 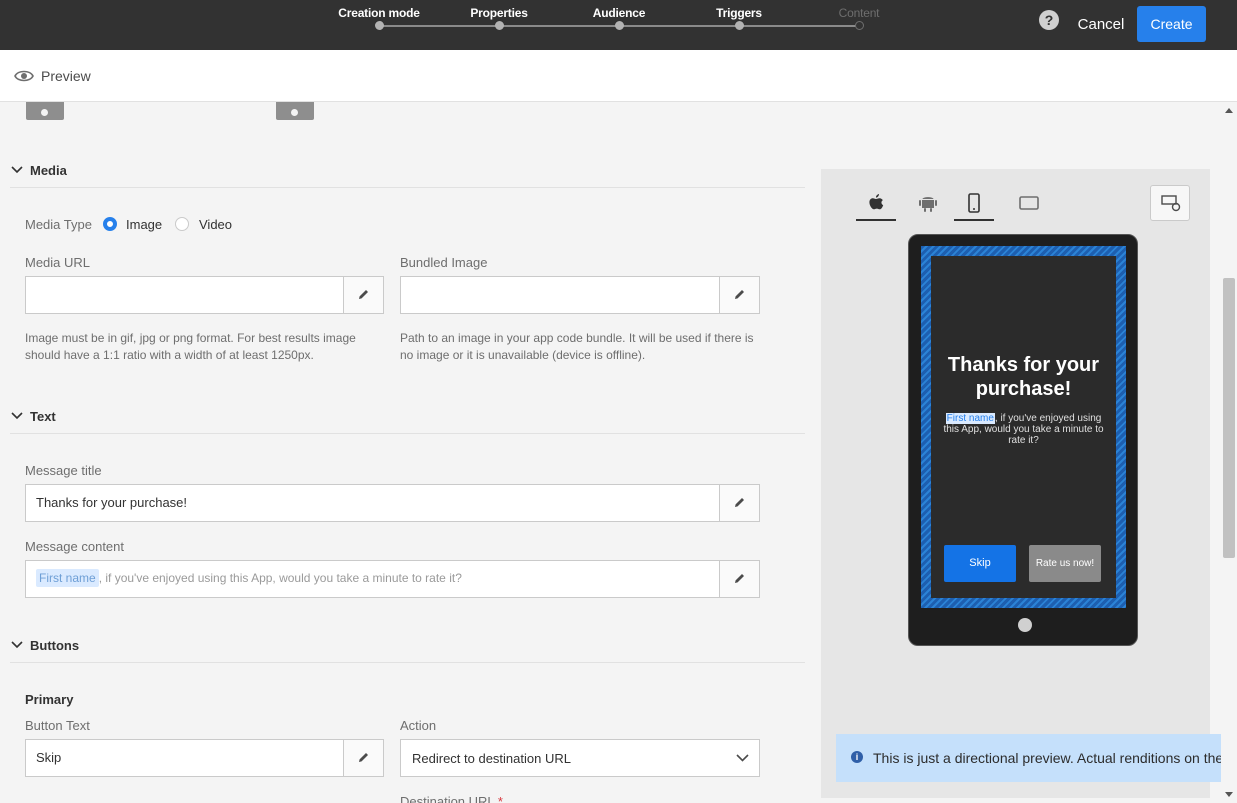 I want to click on tab-tablet, so click(x=1028, y=205).